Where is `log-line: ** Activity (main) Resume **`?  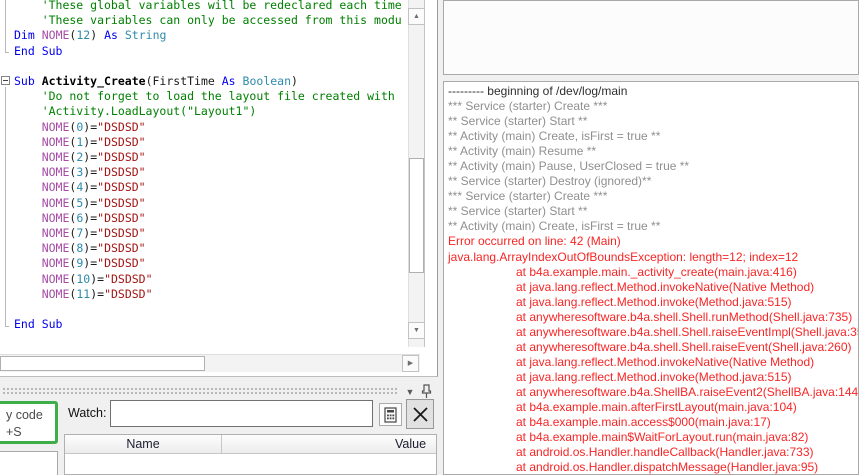 log-line: ** Activity (main) Resume ** is located at coordinates (522, 151).